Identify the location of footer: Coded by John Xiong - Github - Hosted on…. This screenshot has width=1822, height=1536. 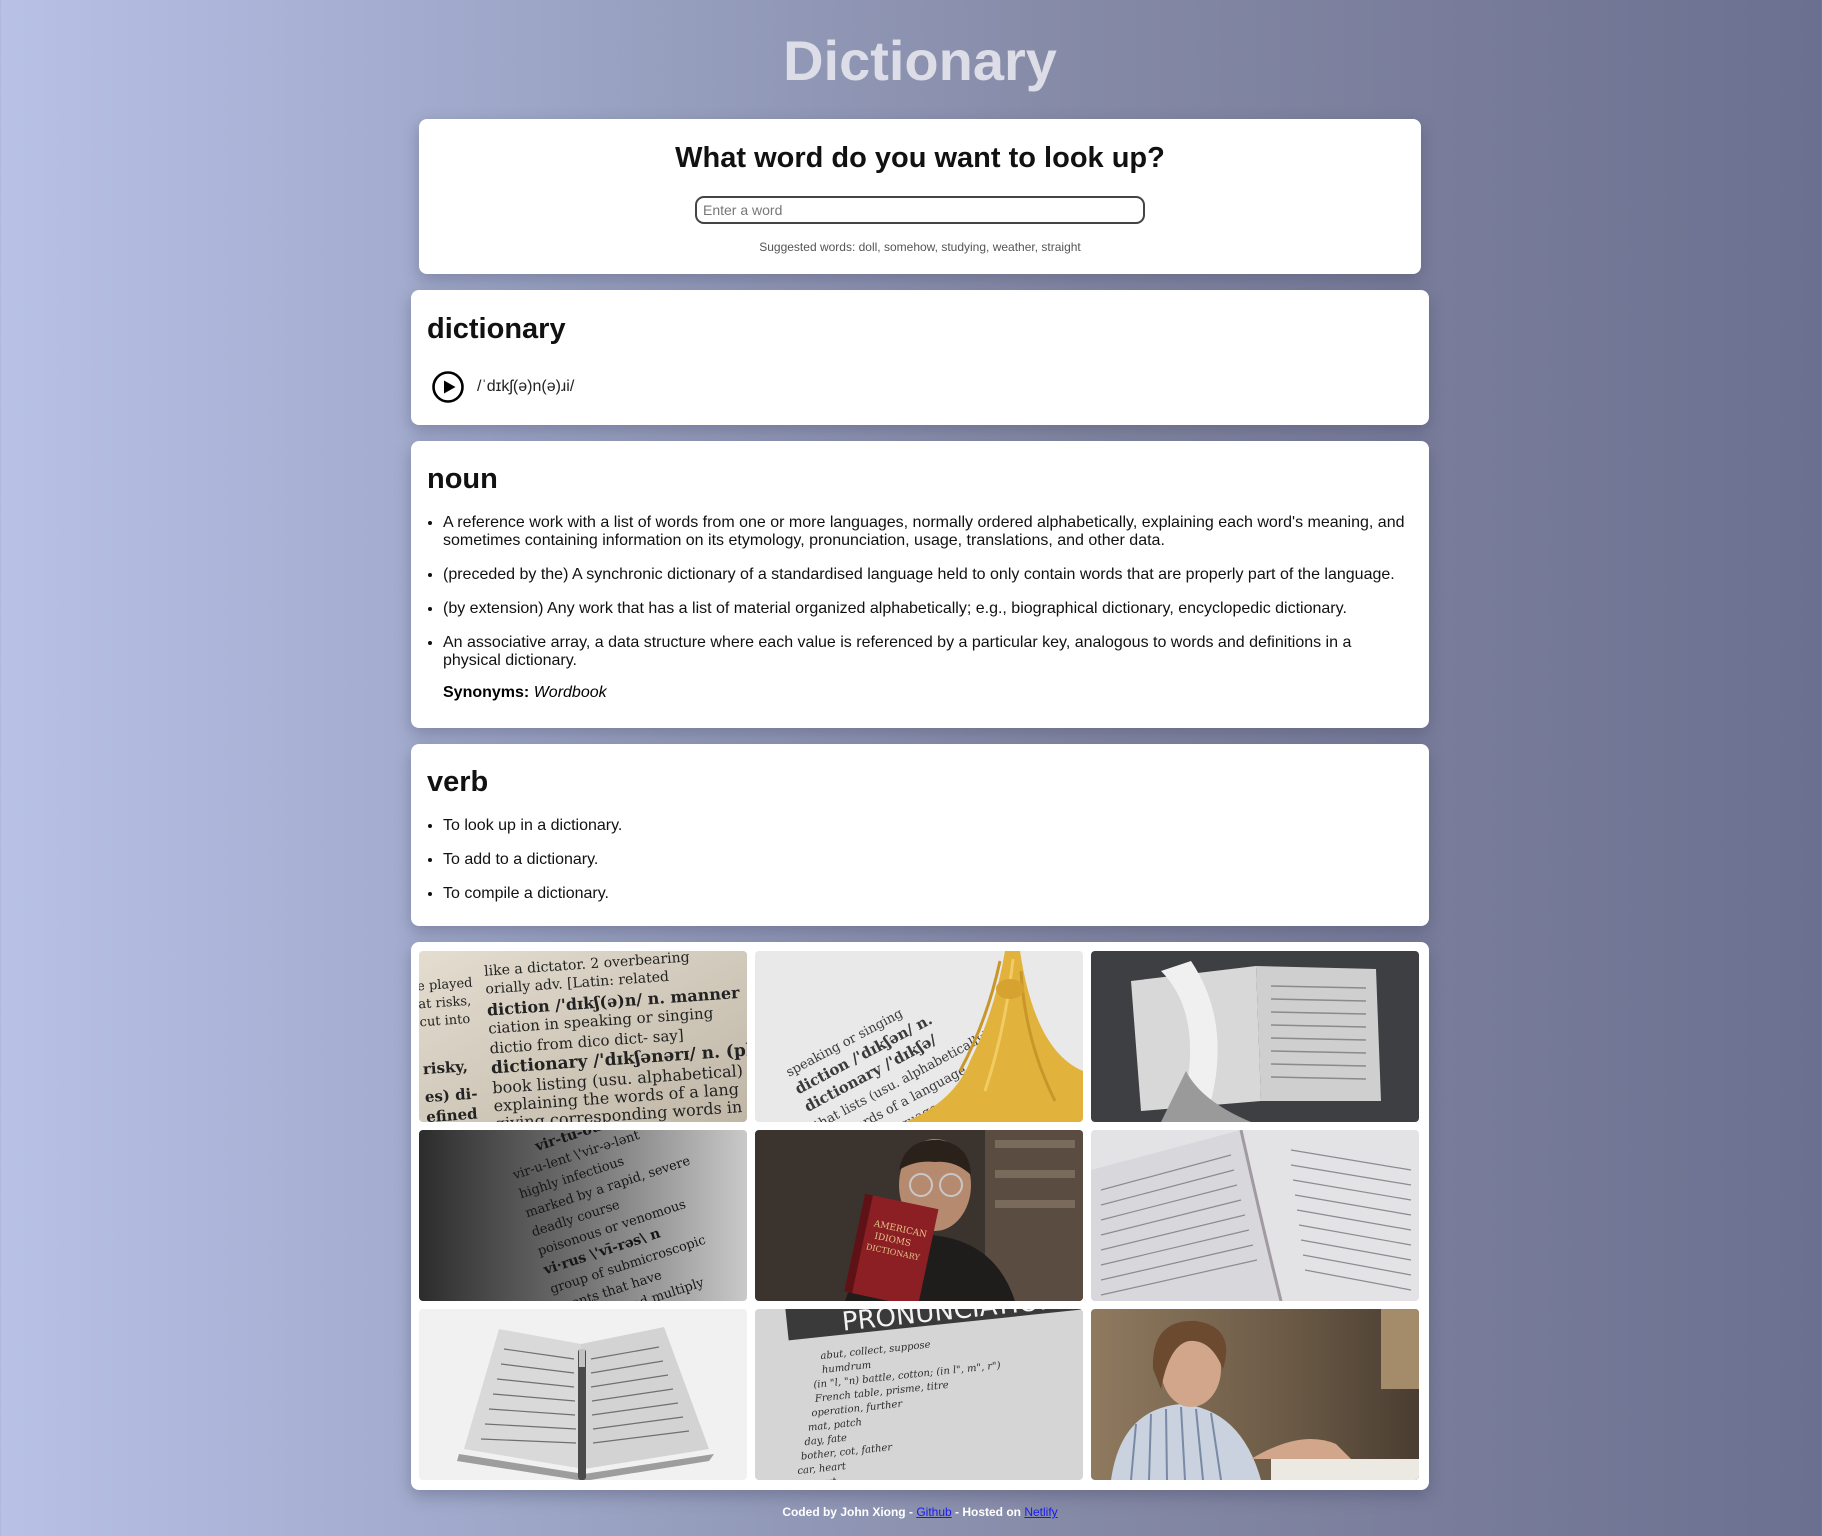
(911, 1512).